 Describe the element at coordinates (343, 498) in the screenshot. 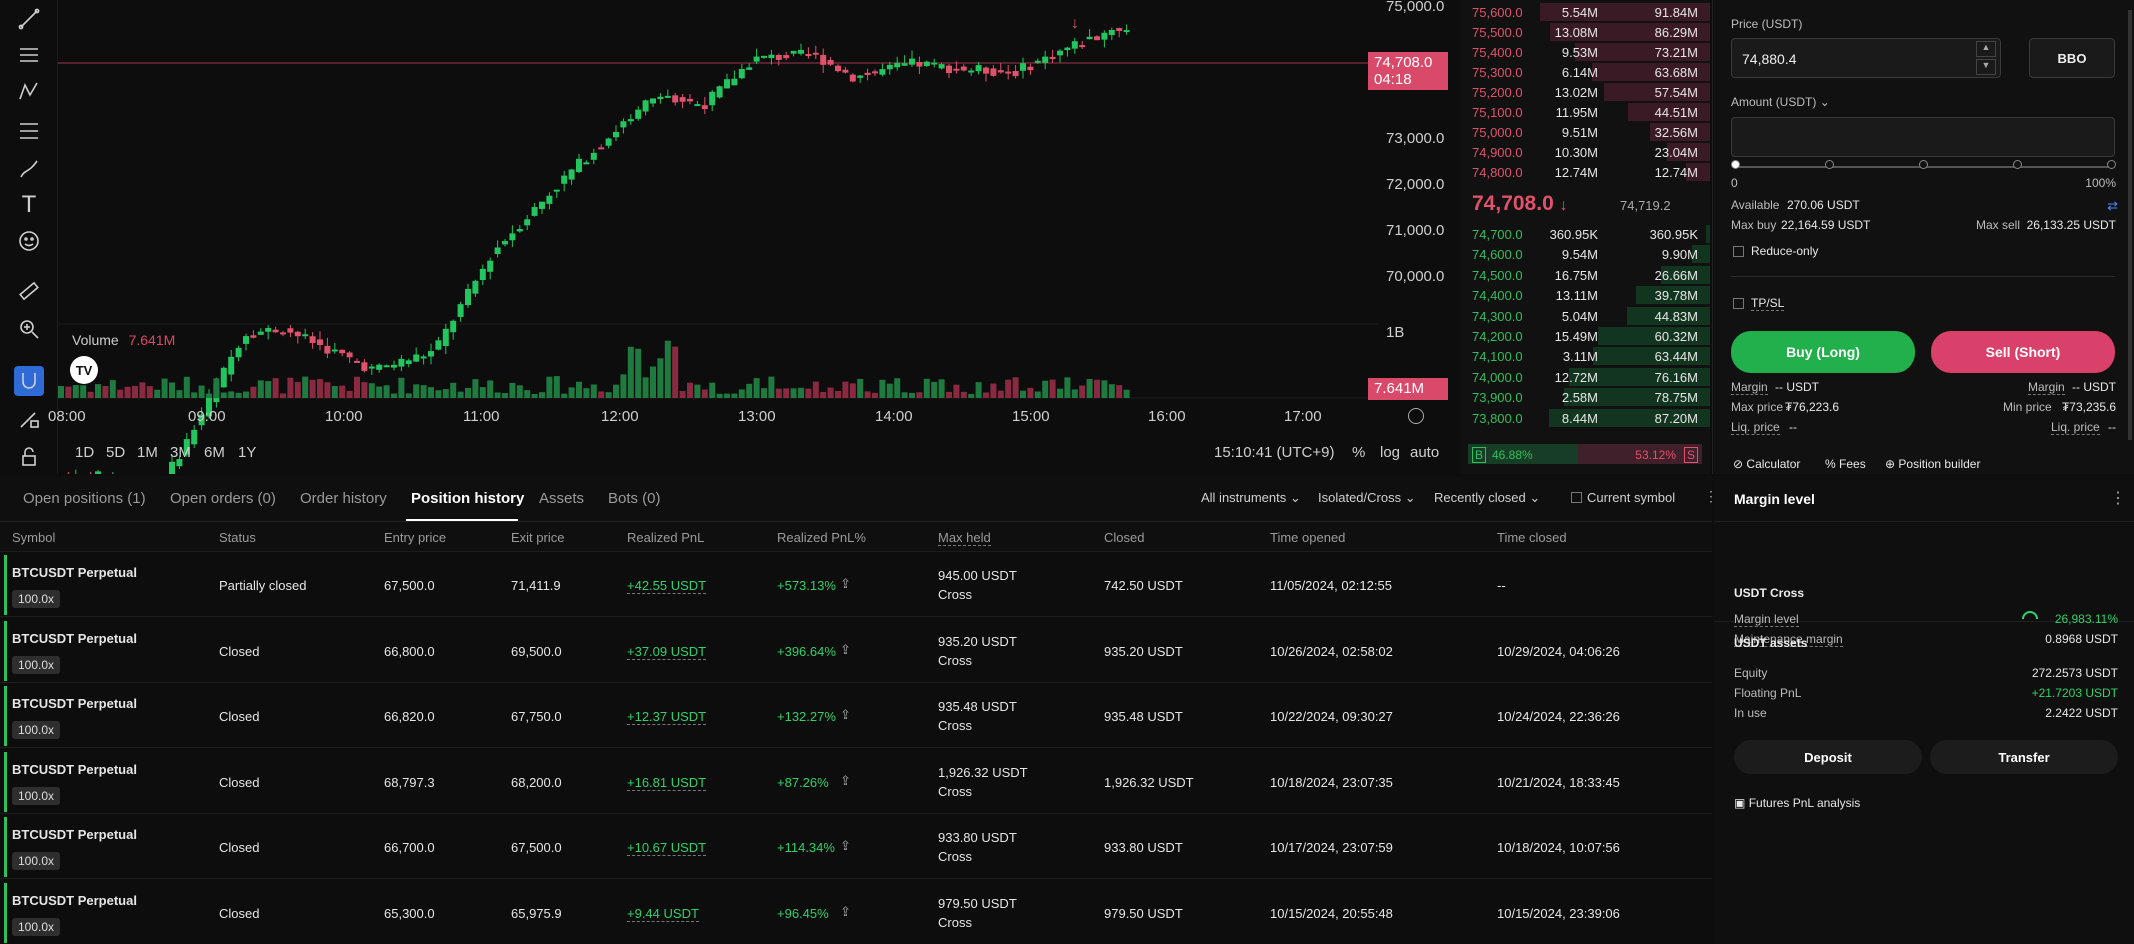

I see `tab-order-history: Order history` at that location.